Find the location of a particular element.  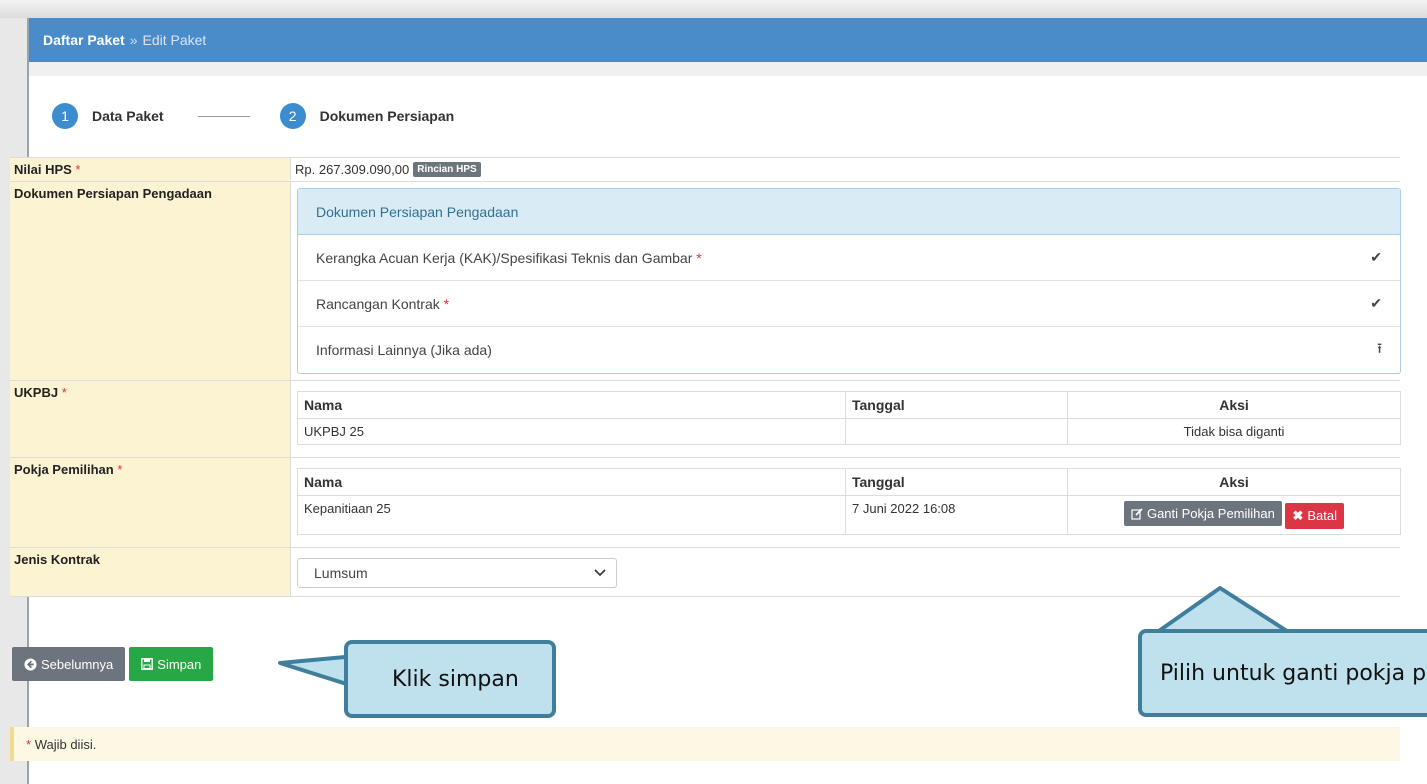

label-pokja-pemilihan: Pokja Pemilihan * is located at coordinates (150, 502).